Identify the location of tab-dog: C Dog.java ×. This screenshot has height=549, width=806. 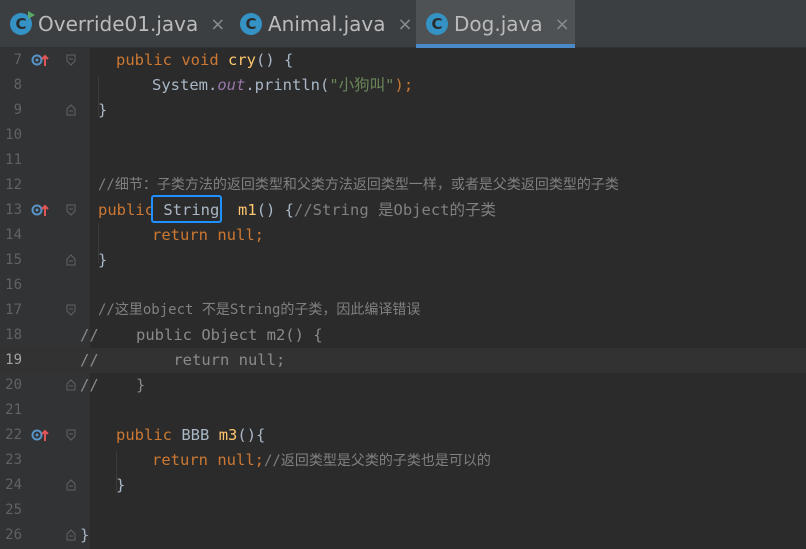
(495, 24).